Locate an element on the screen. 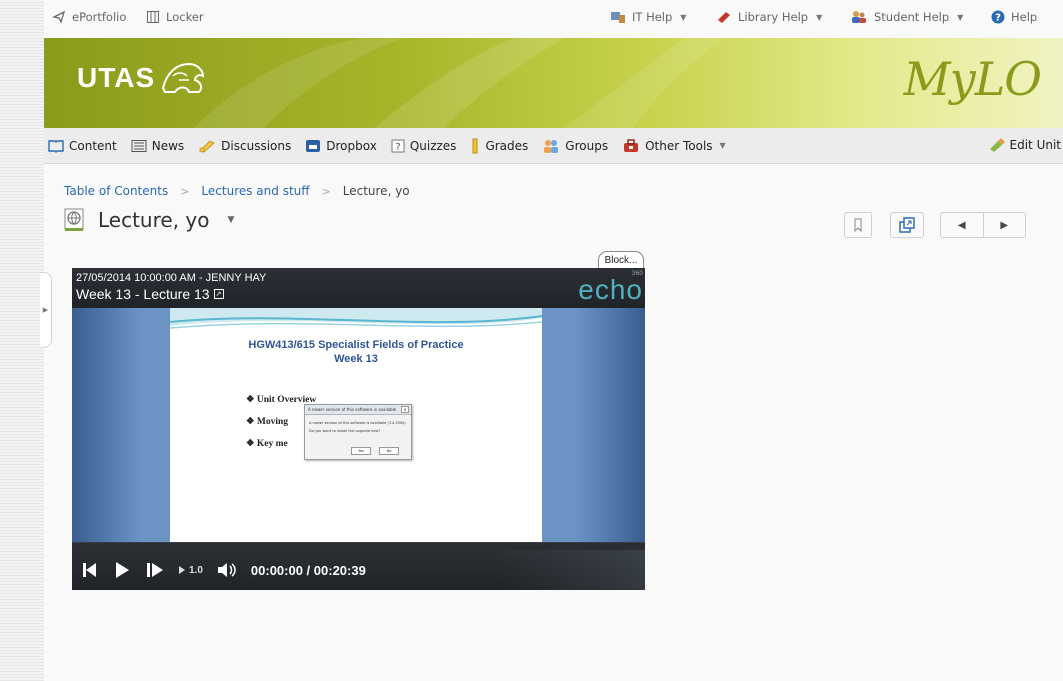  it-help-menu: IT Help ▼ is located at coordinates (648, 17).